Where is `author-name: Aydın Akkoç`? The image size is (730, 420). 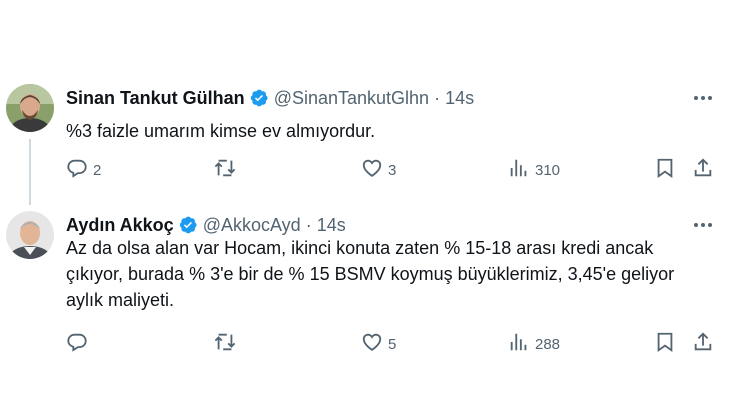
author-name: Aydın Akkoç is located at coordinates (120, 225).